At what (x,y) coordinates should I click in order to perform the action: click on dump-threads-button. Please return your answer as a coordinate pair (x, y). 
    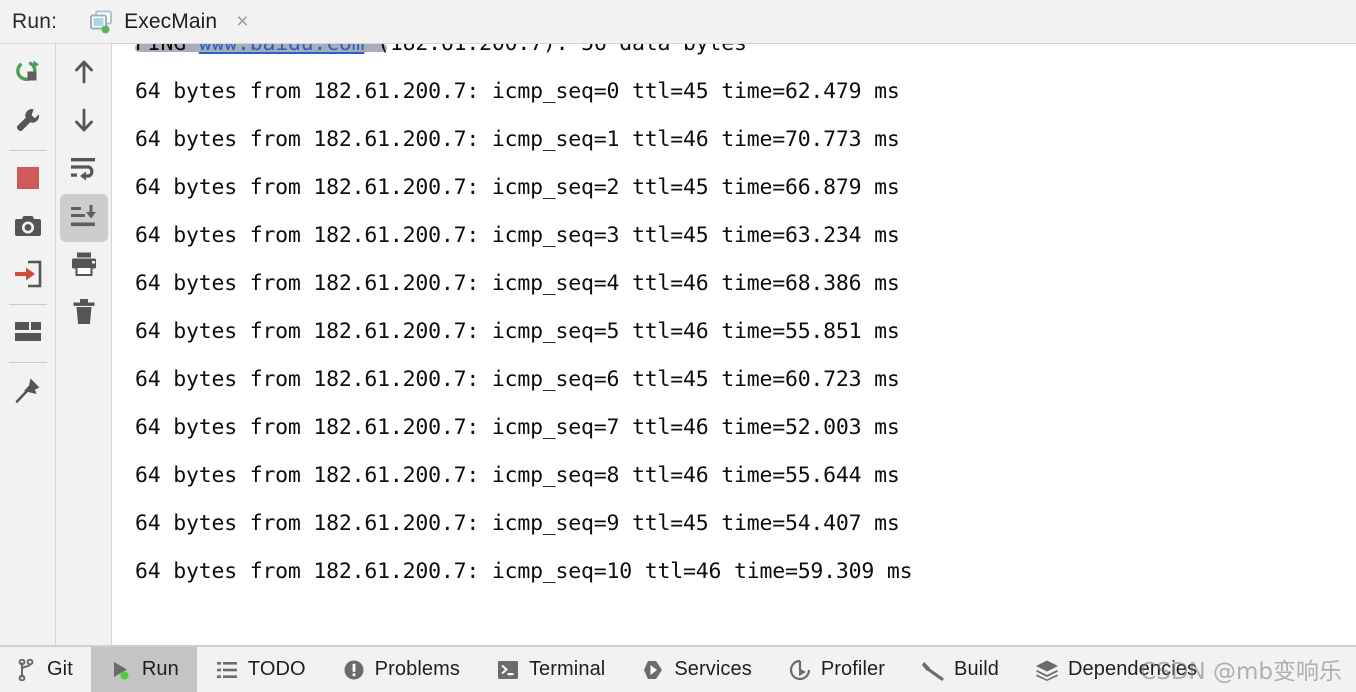
    Looking at the image, I should click on (28, 276).